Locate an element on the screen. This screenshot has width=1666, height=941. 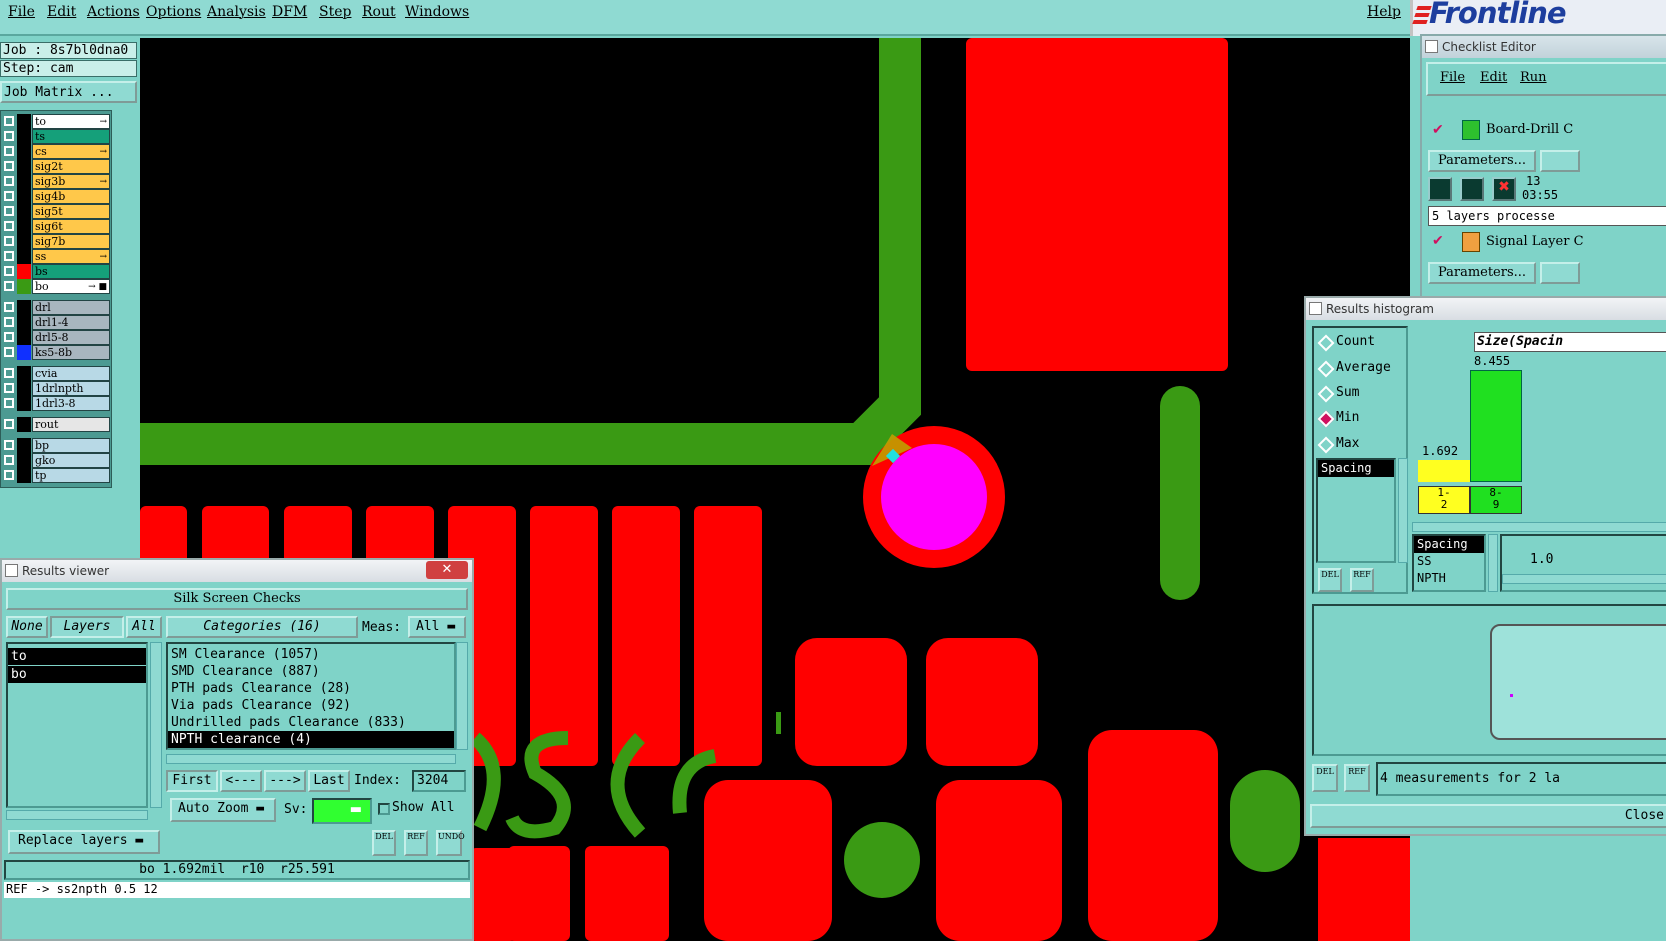
layer-result-item: bo is located at coordinates (77, 674).